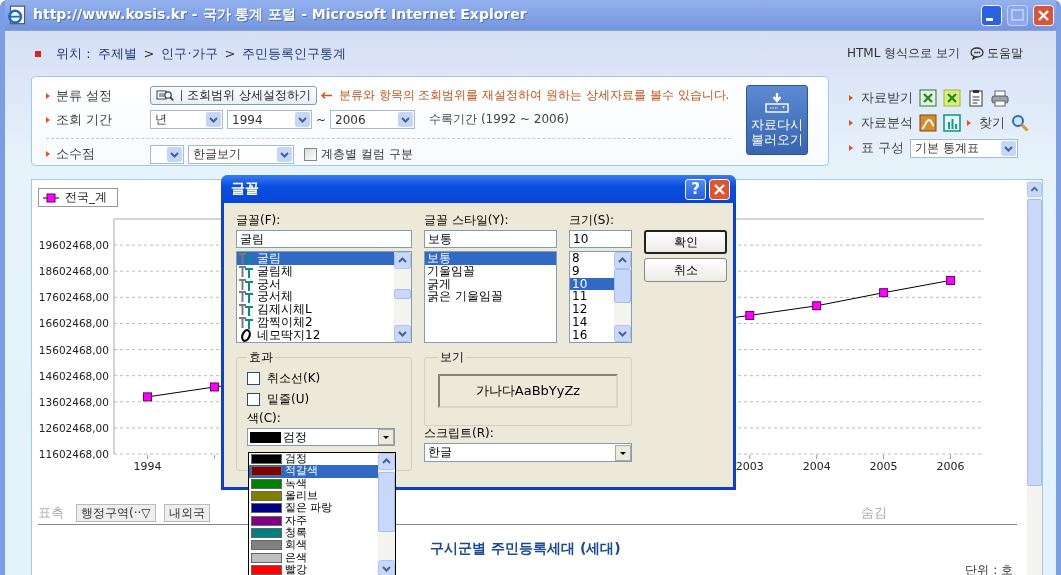 The image size is (1061, 575). I want to click on dialog-button: 취소, so click(685, 270).